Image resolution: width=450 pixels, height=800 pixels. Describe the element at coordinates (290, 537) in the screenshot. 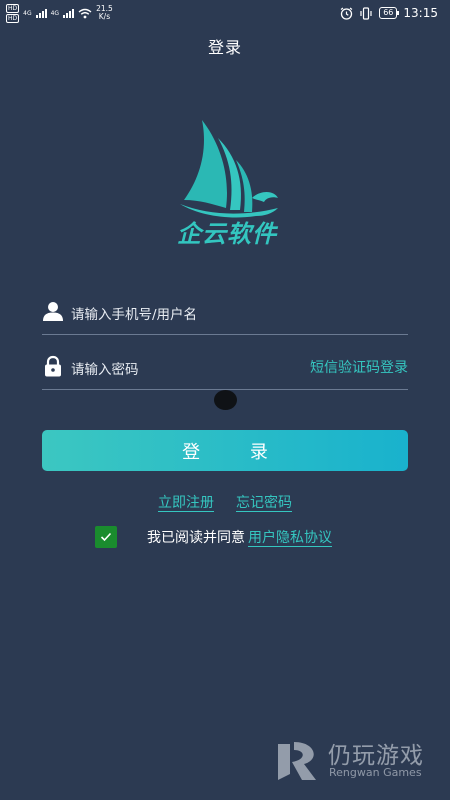

I see `privacy-policy-link: 用户隐私协议` at that location.